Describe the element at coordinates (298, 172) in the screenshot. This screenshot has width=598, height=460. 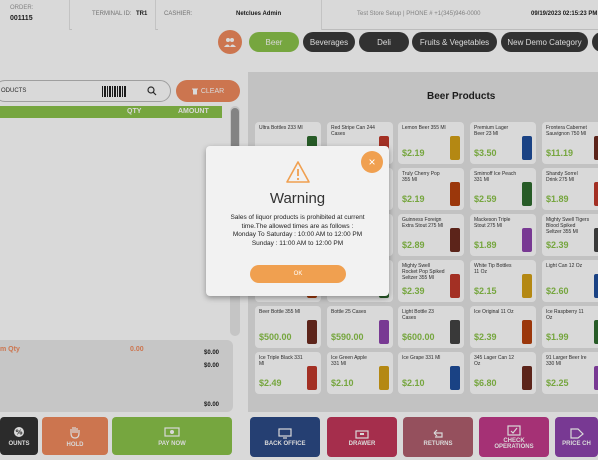
I see `warning-icon` at that location.